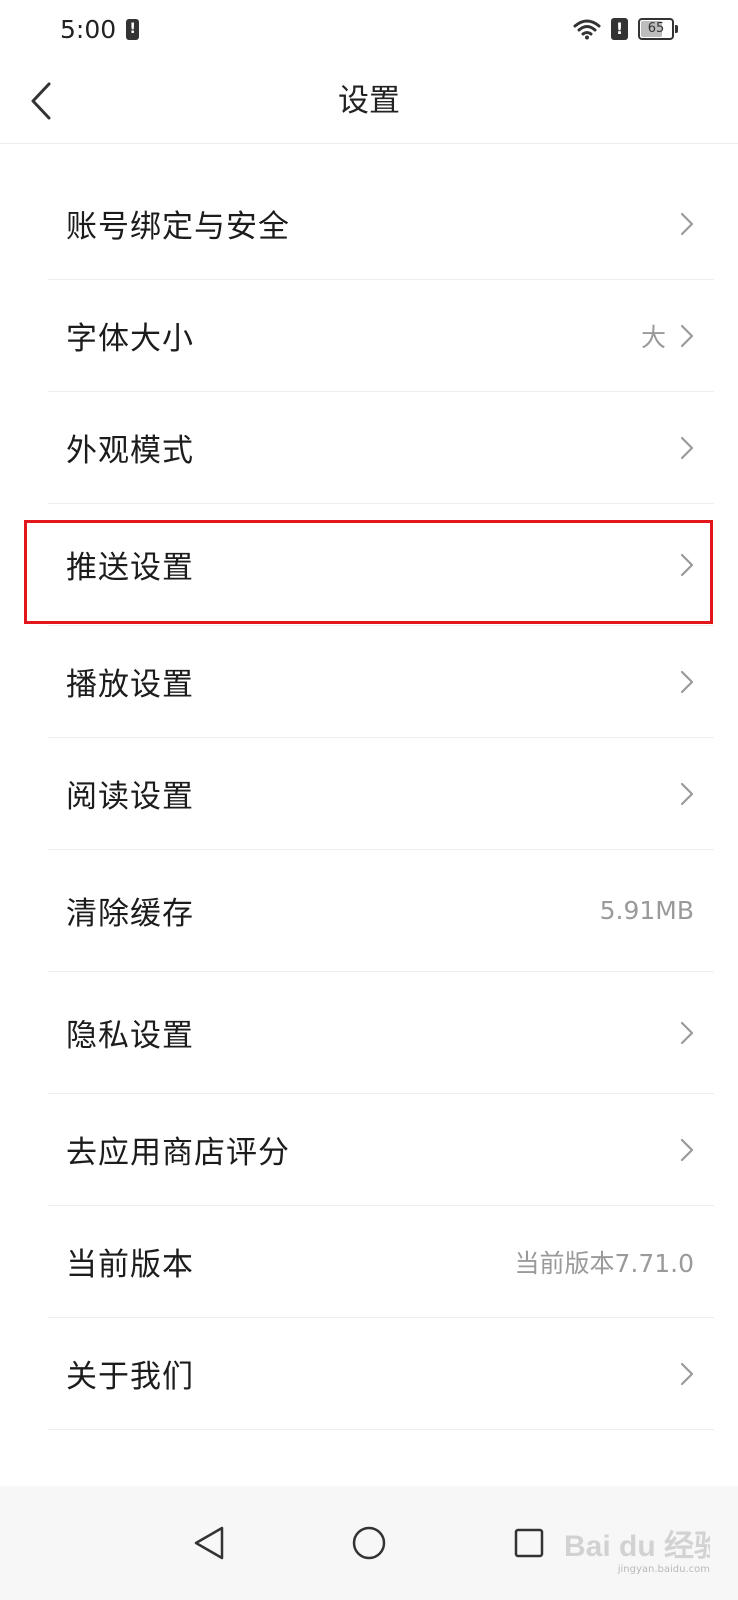  Describe the element at coordinates (381, 565) in the screenshot. I see `settings-item-push: 推送设置` at that location.